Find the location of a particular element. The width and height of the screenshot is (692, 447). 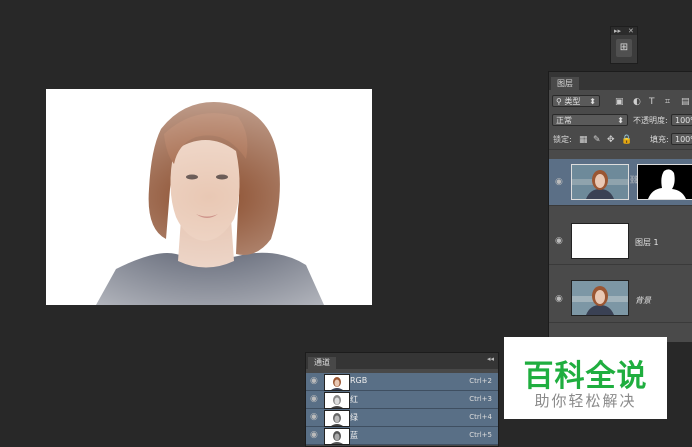

collapsed-panel: ▸▸ ✕ ⊞ is located at coordinates (624, 45).